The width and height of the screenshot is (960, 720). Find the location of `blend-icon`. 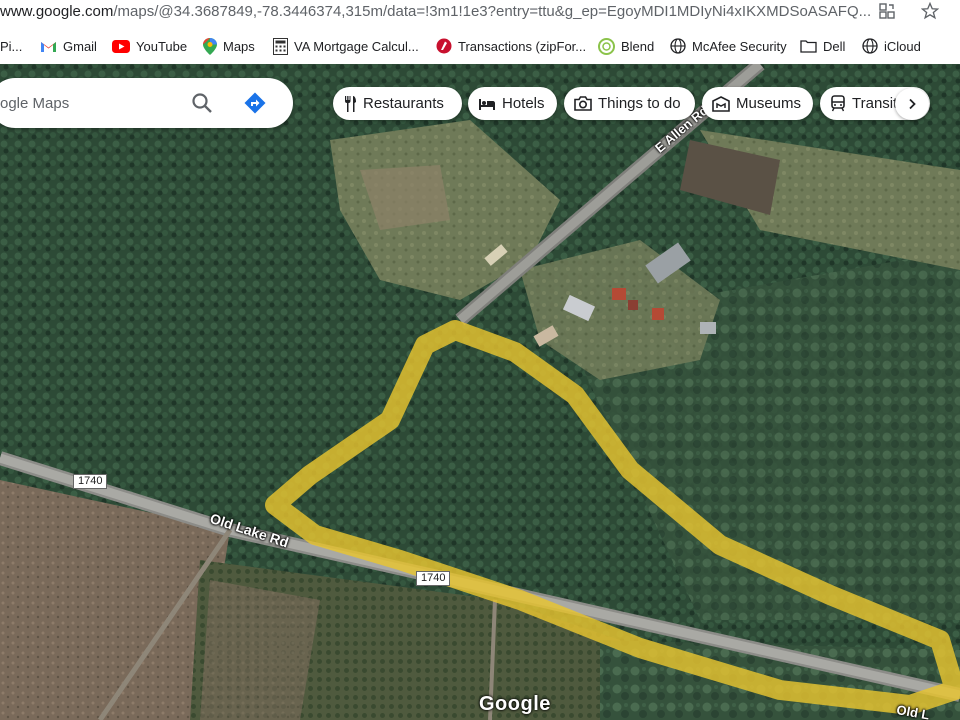

blend-icon is located at coordinates (606, 46).